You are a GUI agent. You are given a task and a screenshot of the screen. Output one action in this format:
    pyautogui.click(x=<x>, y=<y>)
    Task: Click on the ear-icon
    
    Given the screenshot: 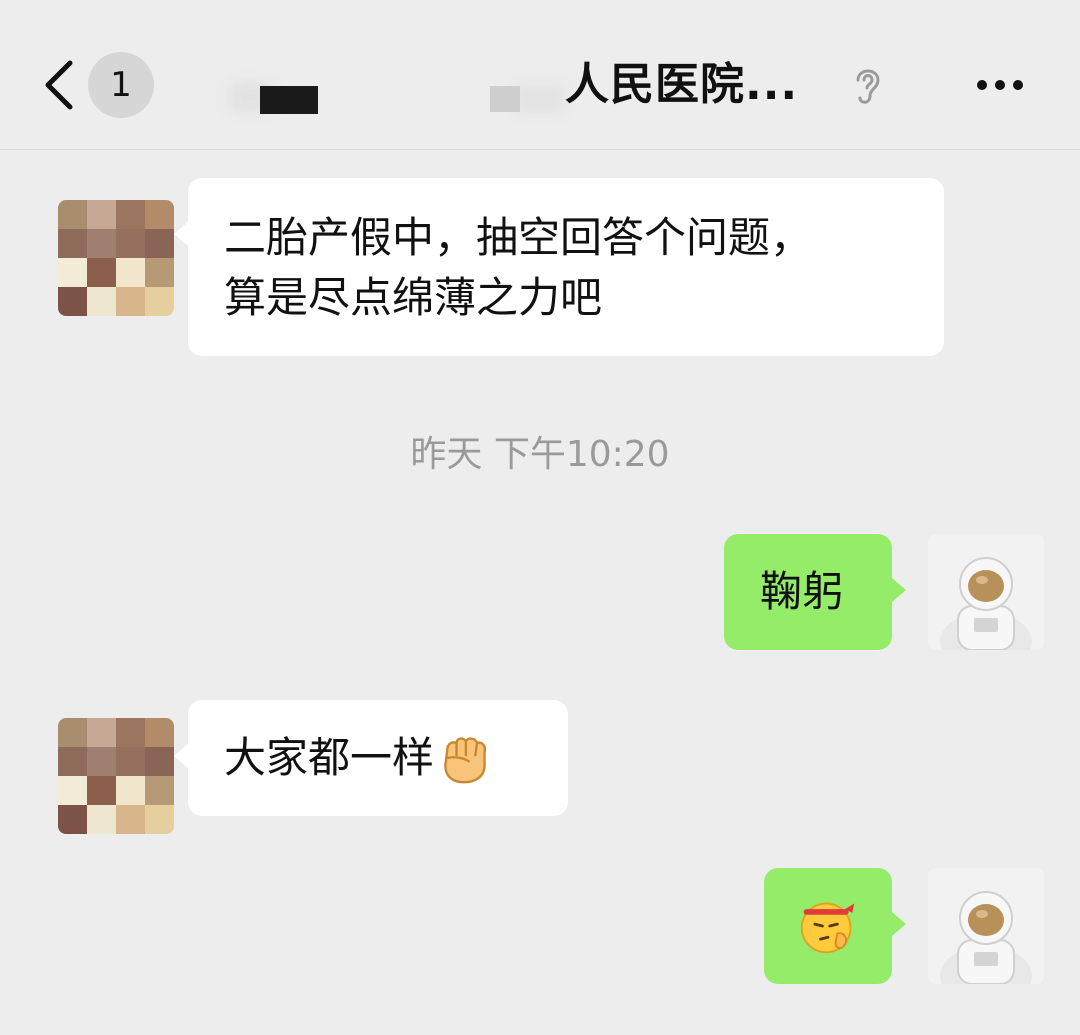 What is the action you would take?
    pyautogui.click(x=868, y=85)
    